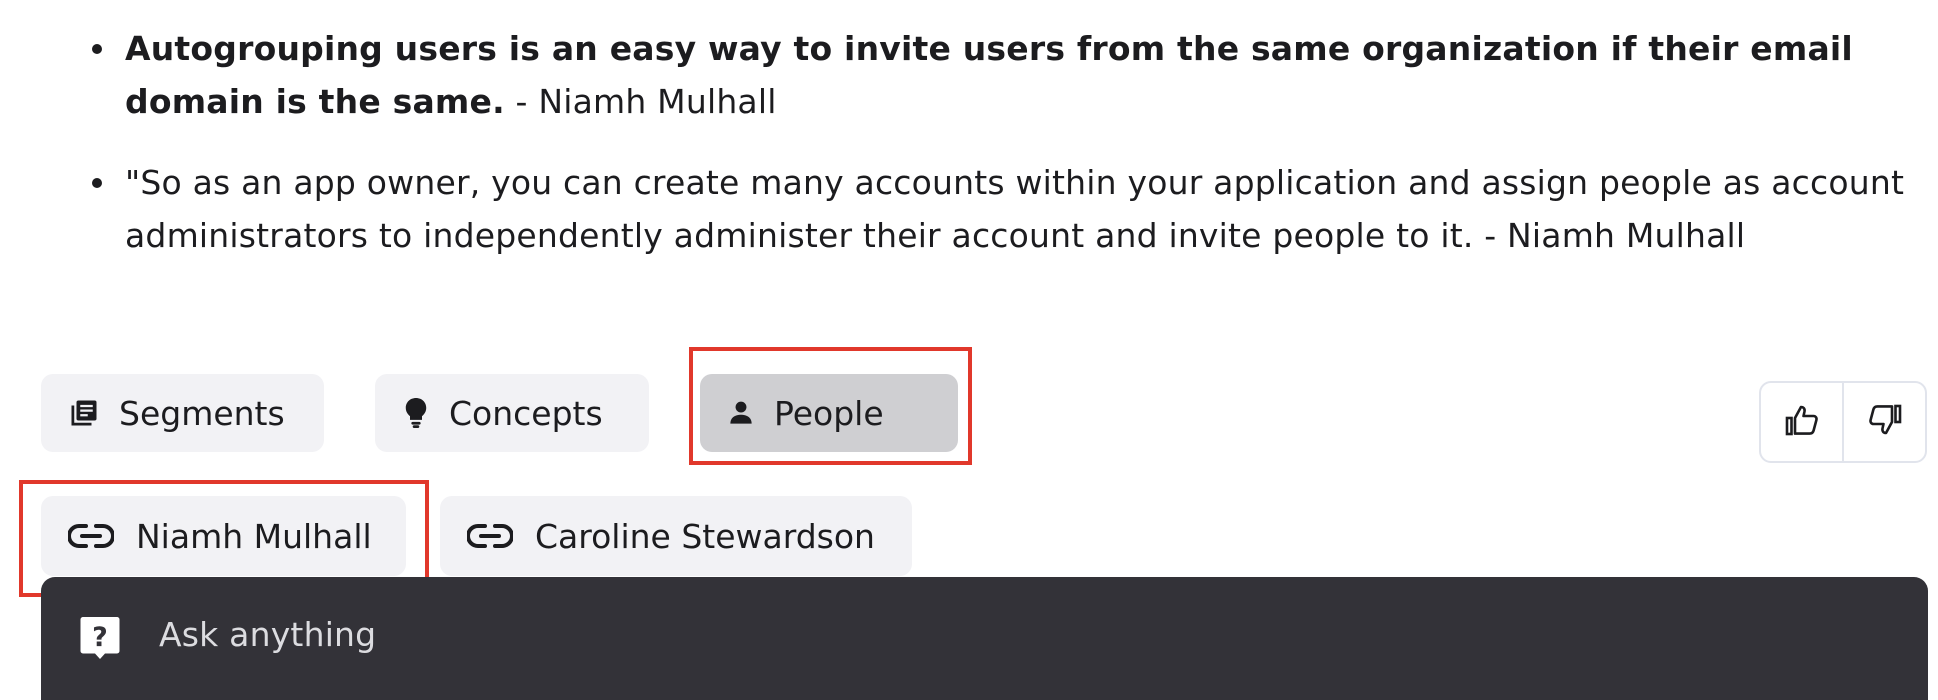  I want to click on person-link-niamh-mulhall: Niamh Mulhall, so click(223, 536).